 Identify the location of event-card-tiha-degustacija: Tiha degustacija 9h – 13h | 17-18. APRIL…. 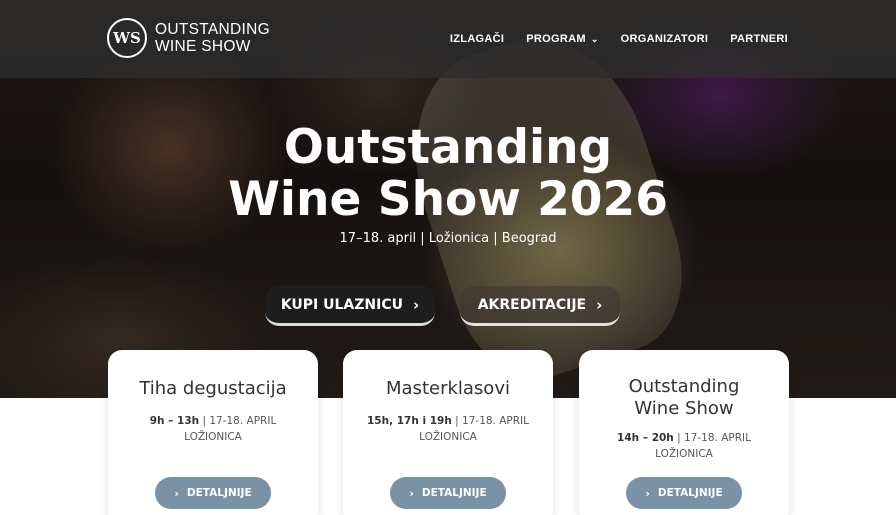
(213, 432).